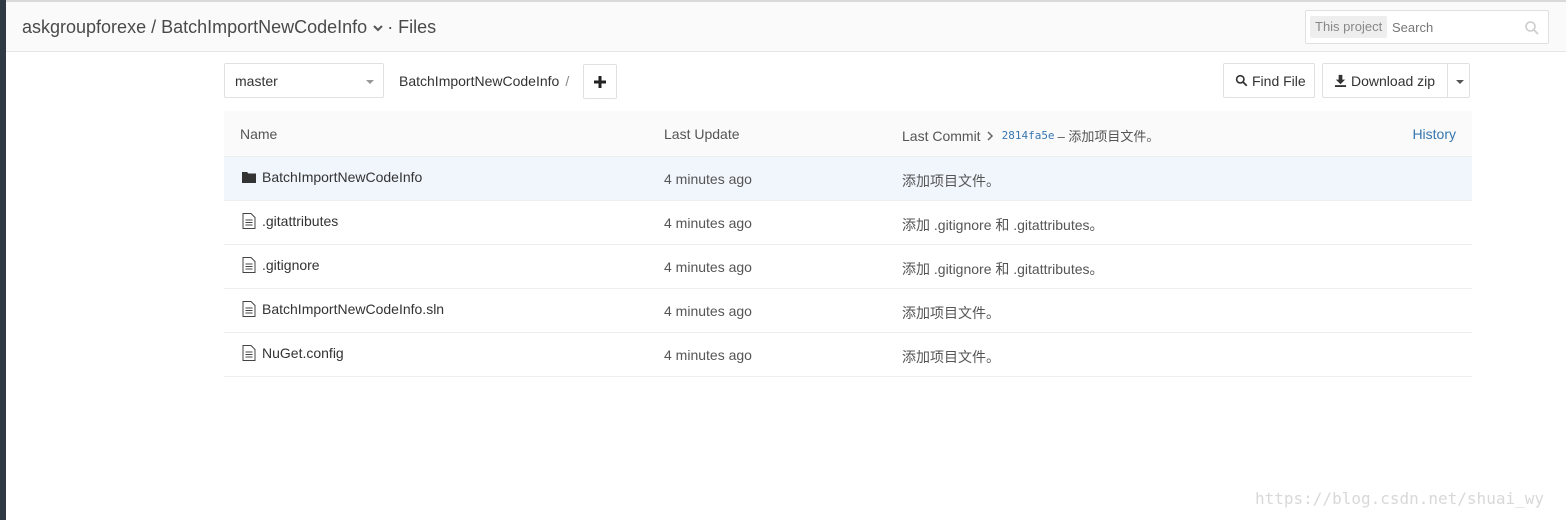 The image size is (1566, 520). What do you see at coordinates (990, 135) in the screenshot?
I see `chevron-right-icon` at bounding box center [990, 135].